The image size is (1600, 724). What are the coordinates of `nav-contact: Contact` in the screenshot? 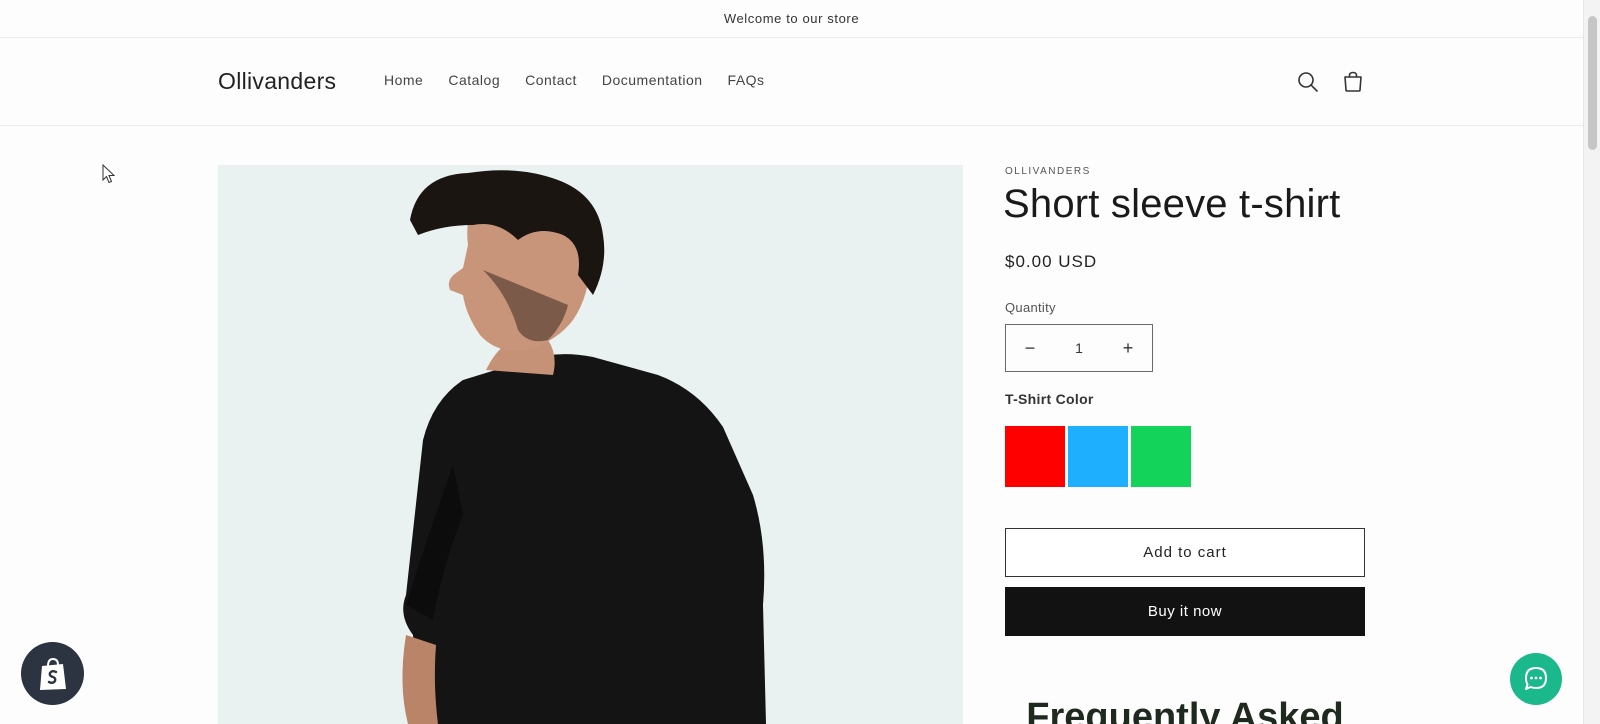 It's located at (551, 80).